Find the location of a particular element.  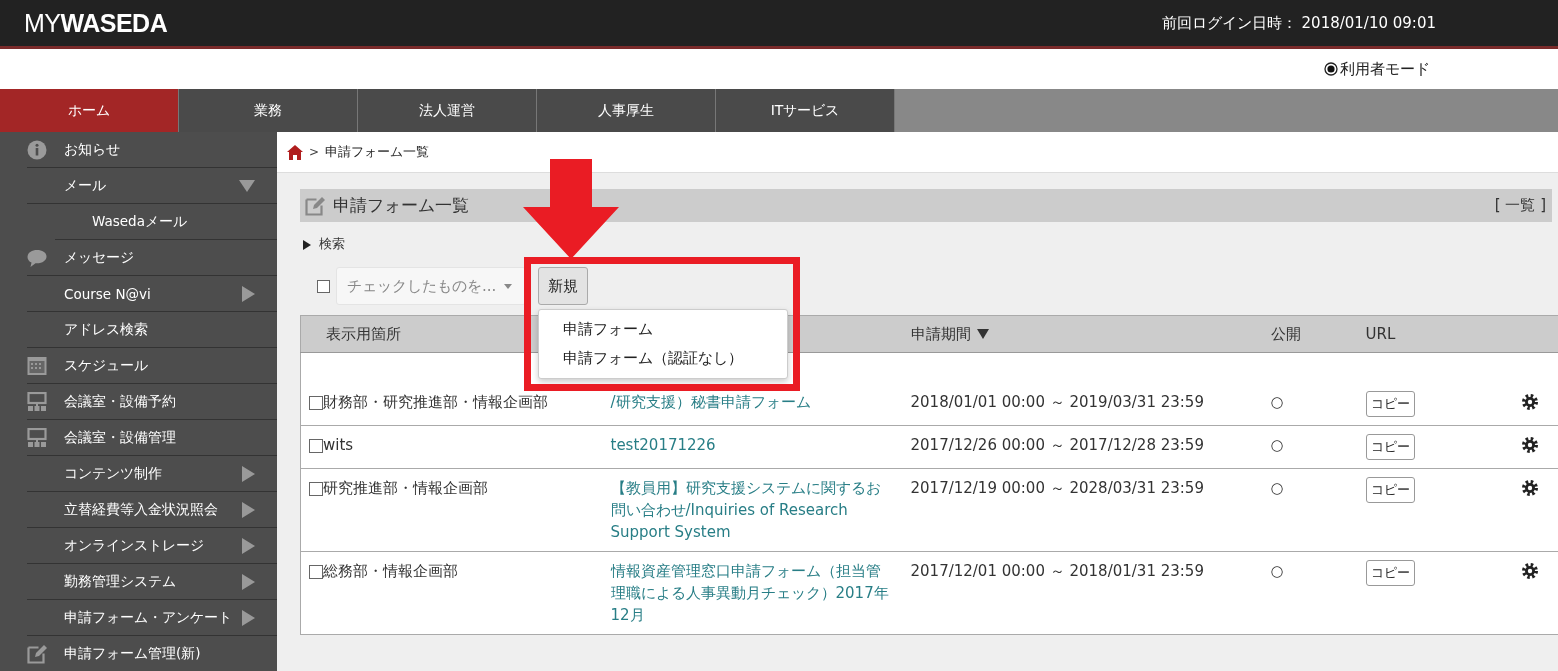

nav-tab: 人事厚生 is located at coordinates (626, 110).